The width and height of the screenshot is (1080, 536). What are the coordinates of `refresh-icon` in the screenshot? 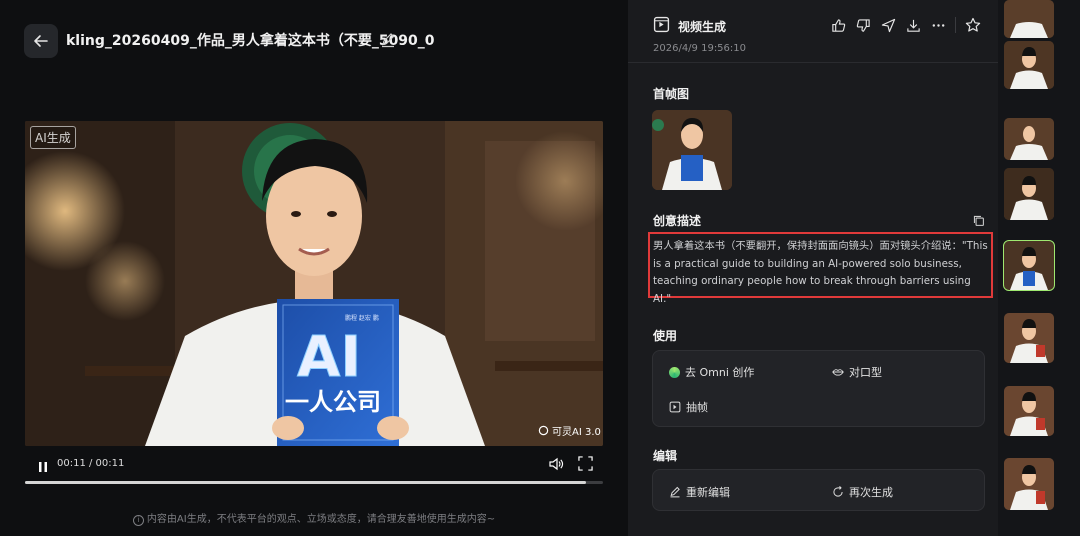 It's located at (838, 491).